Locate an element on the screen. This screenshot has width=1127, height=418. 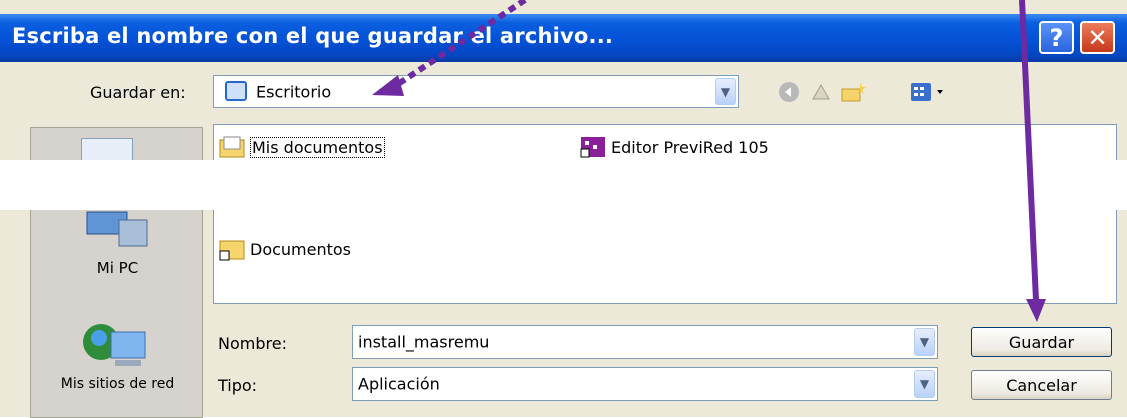
type-label: Tipo: is located at coordinates (238, 385).